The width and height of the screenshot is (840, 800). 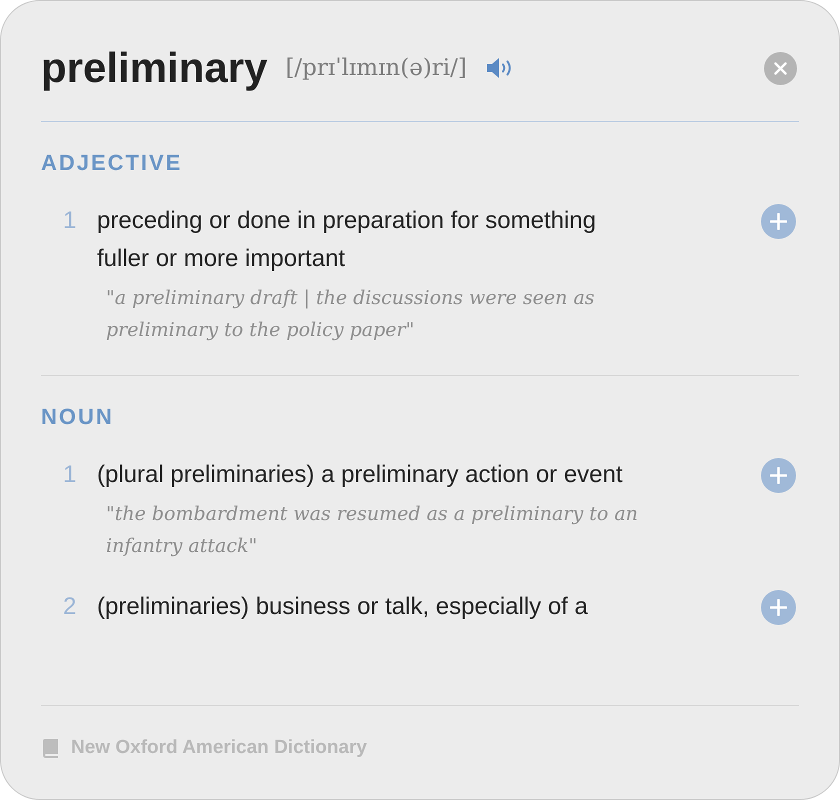 I want to click on close-button, so click(x=780, y=68).